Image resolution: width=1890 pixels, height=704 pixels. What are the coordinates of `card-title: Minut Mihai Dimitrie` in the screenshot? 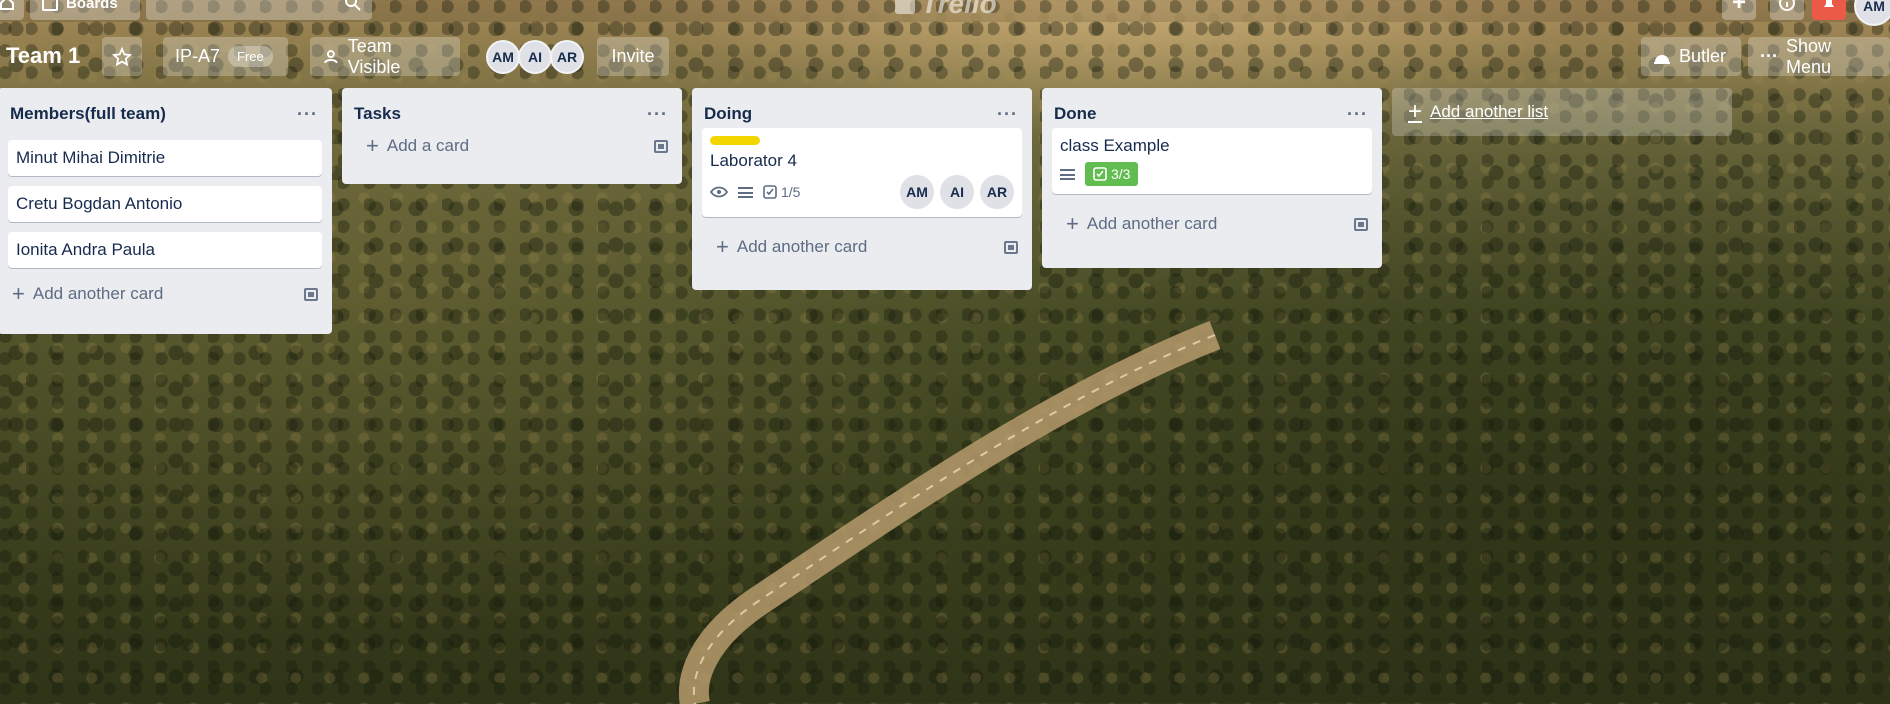 It's located at (91, 157).